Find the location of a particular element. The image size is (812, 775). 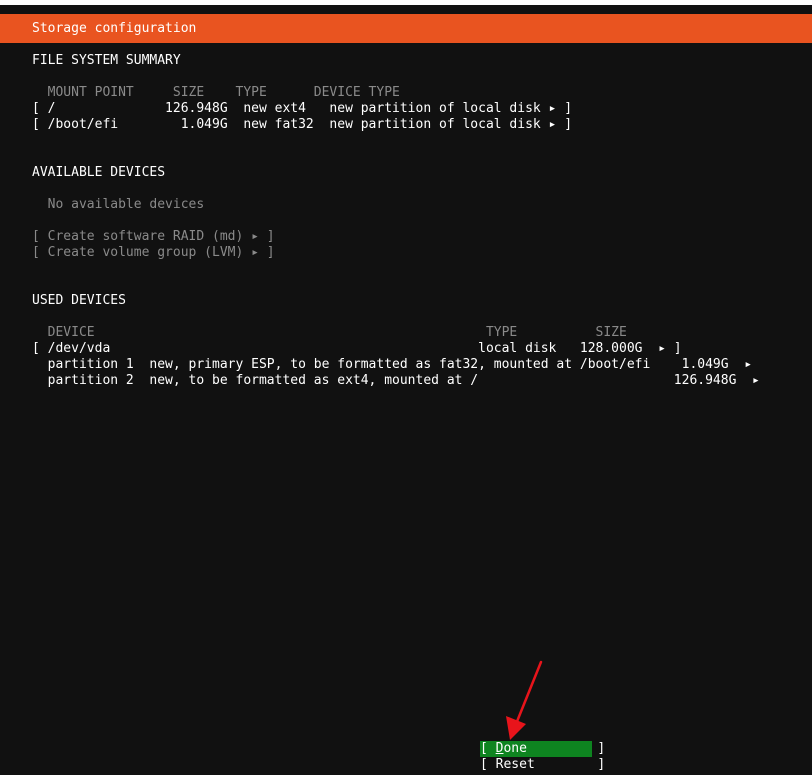

page-title: Storage configuration is located at coordinates (114, 28).